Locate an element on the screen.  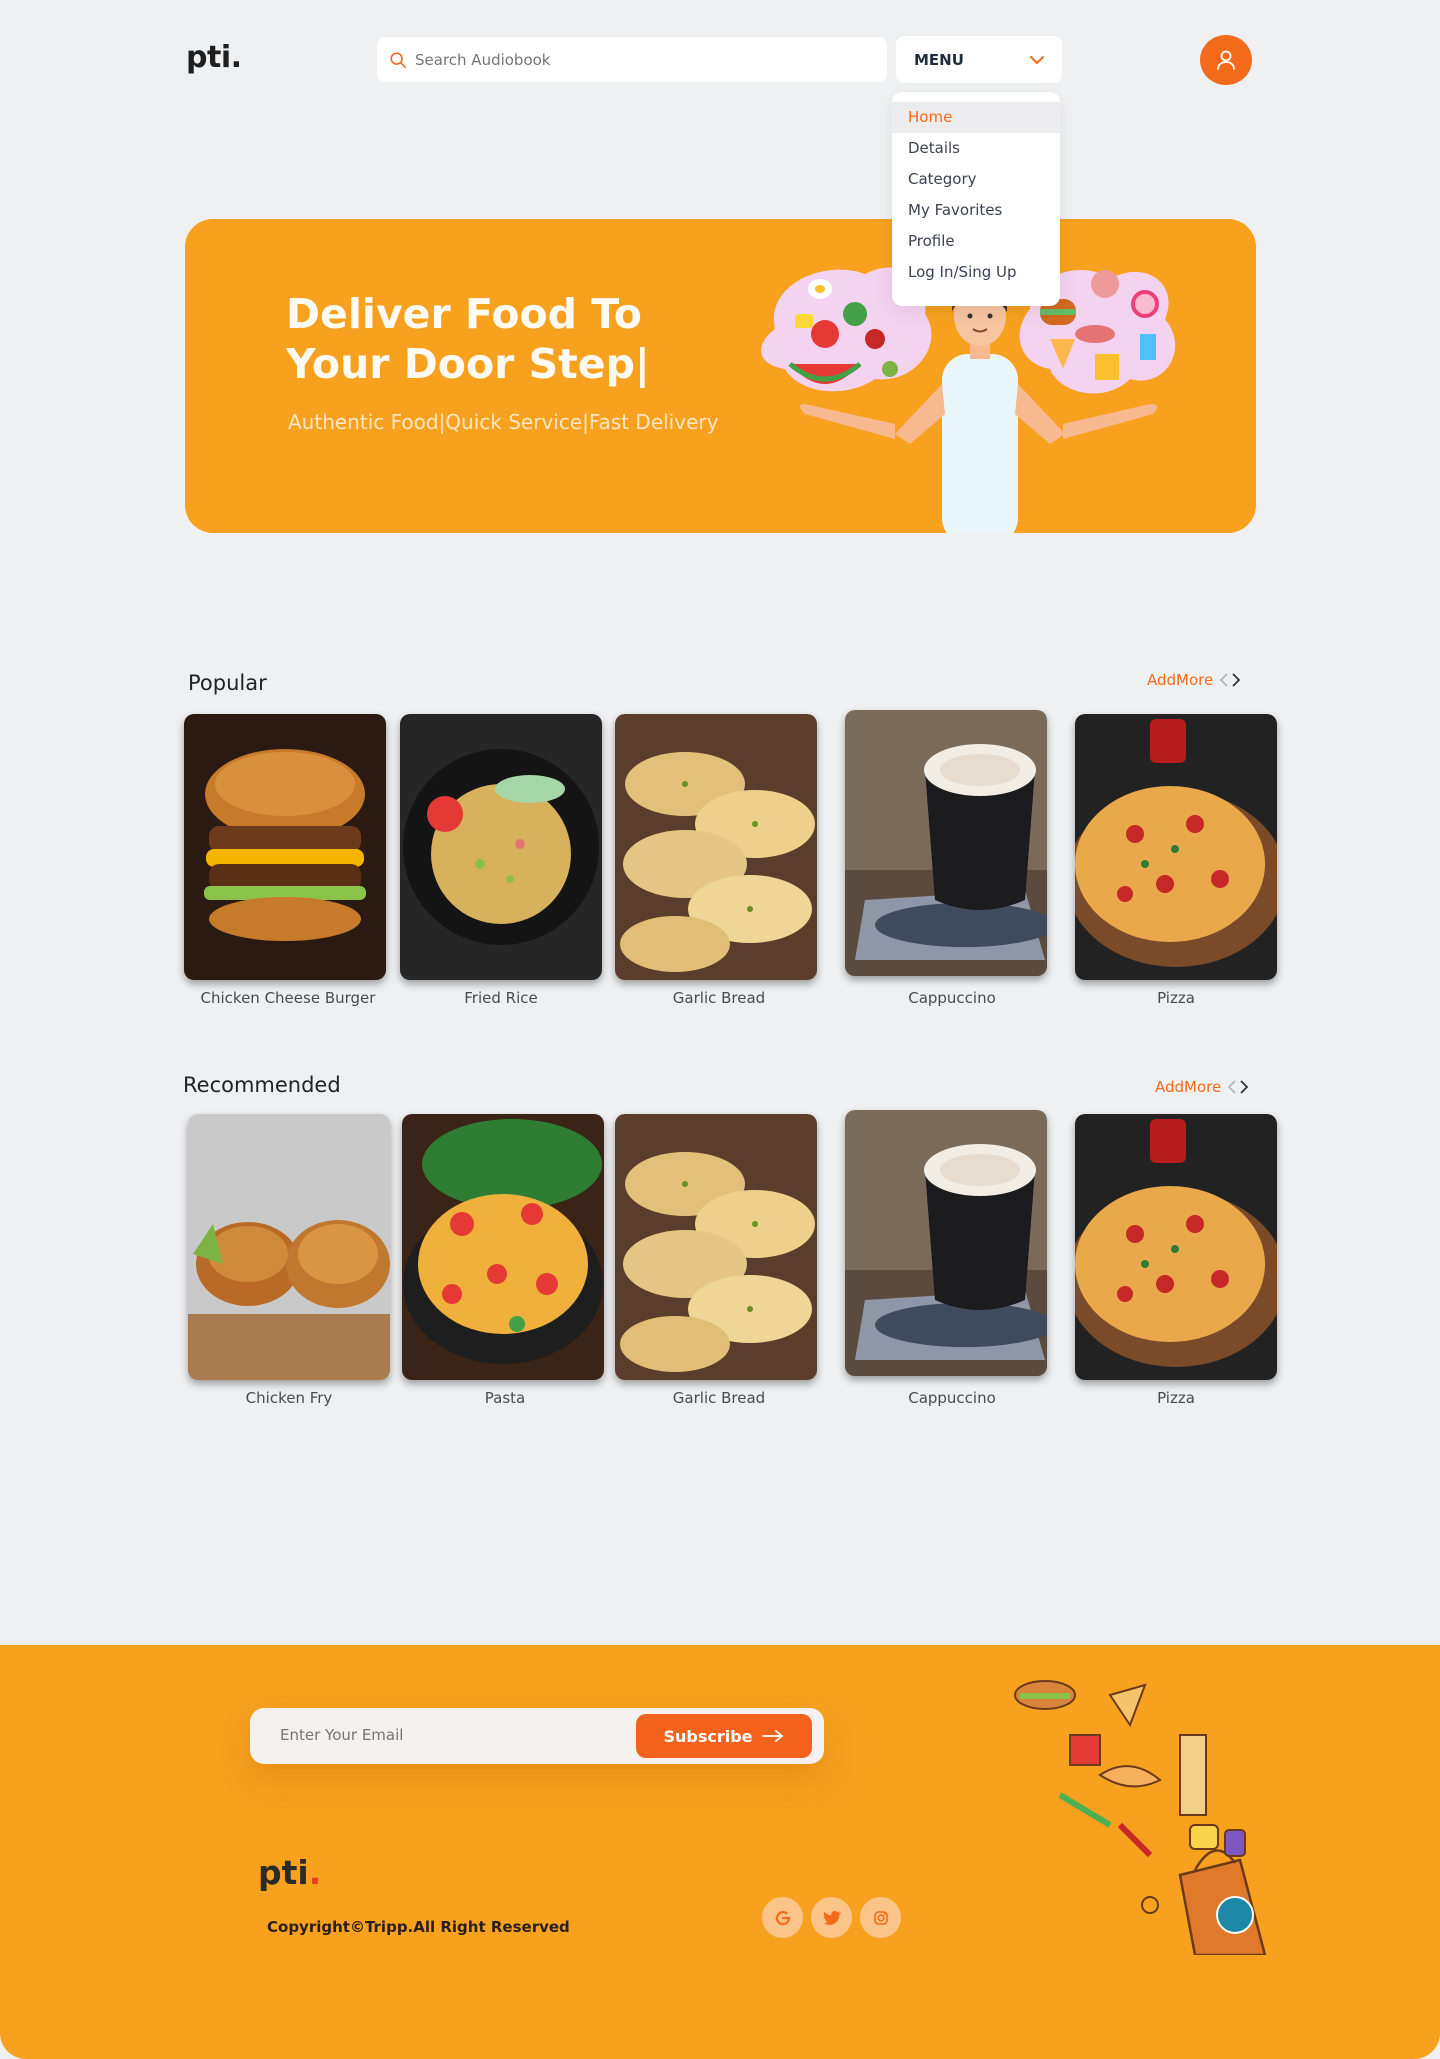
menu-dropdown-button: MENU is located at coordinates (979, 59).